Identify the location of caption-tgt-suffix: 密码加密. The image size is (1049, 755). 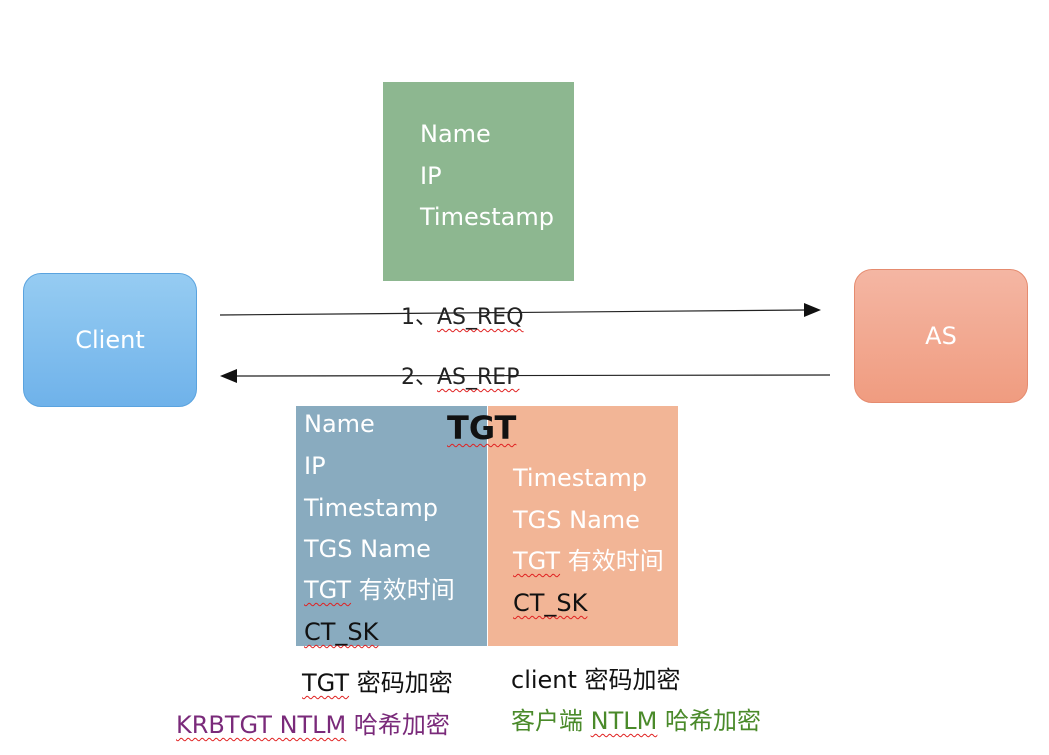
(401, 683).